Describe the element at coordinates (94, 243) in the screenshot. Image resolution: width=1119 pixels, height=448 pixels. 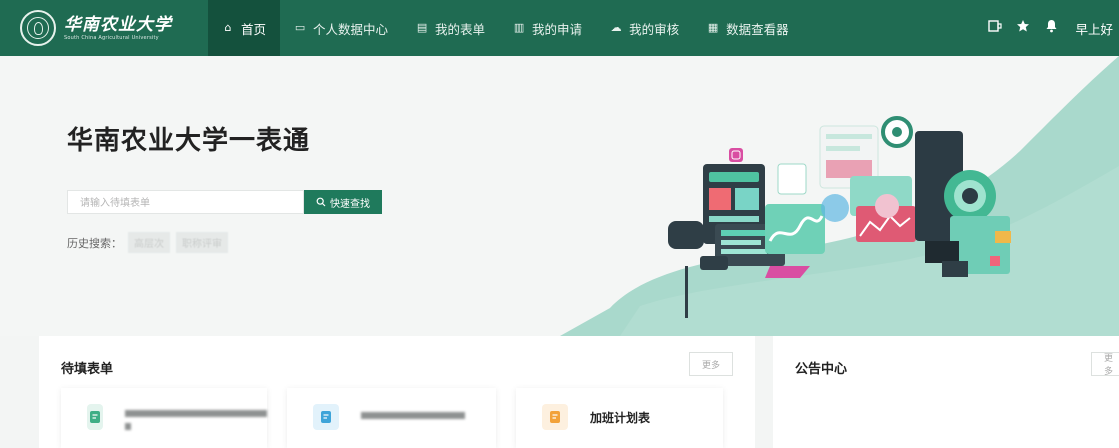
I see `history-label: 历史搜索：` at that location.